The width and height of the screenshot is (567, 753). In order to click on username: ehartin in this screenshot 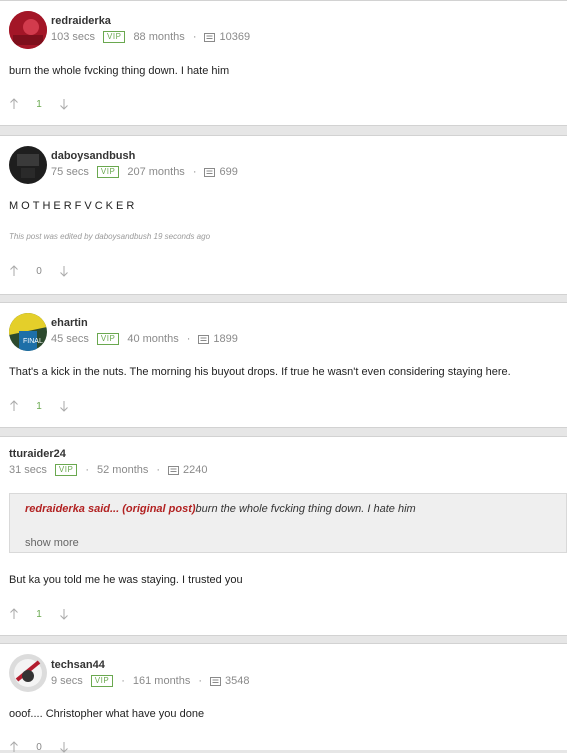, I will do `click(69, 323)`.